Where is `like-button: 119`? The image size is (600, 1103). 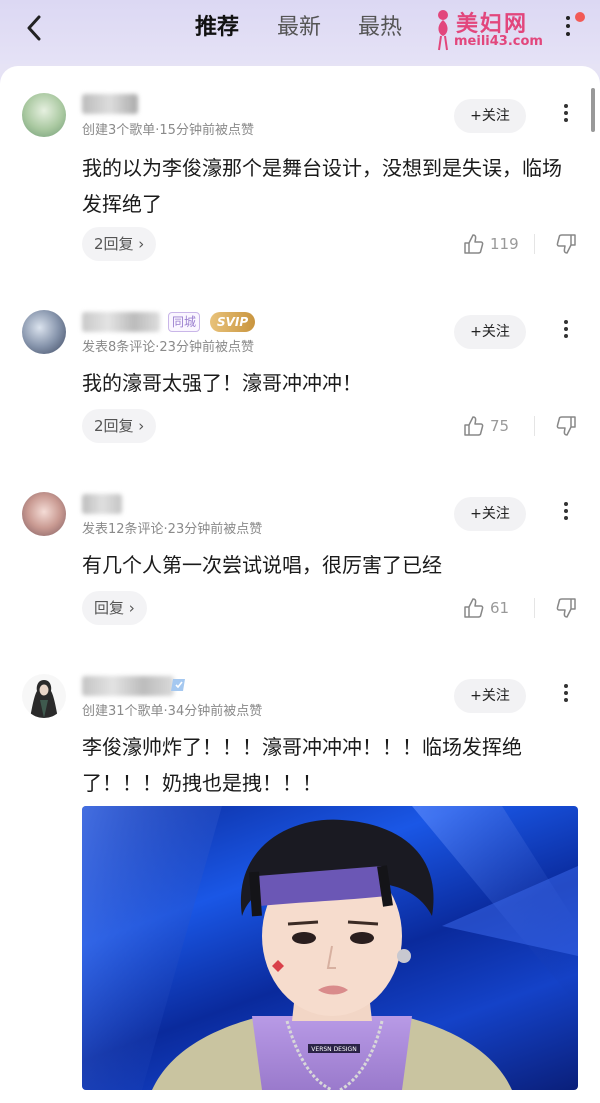 like-button: 119 is located at coordinates (490, 244).